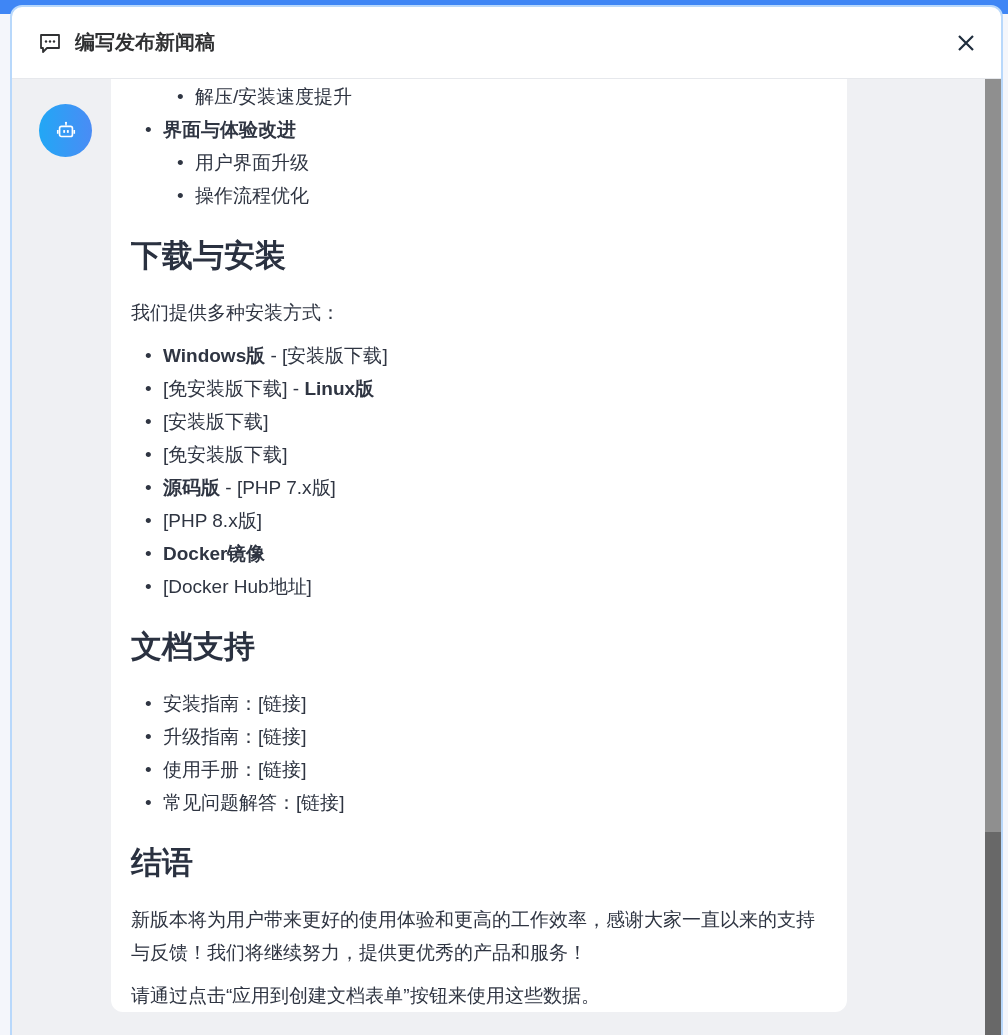  What do you see at coordinates (275, 356) in the screenshot?
I see `list-item: Windows版 - [安装版下载]` at bounding box center [275, 356].